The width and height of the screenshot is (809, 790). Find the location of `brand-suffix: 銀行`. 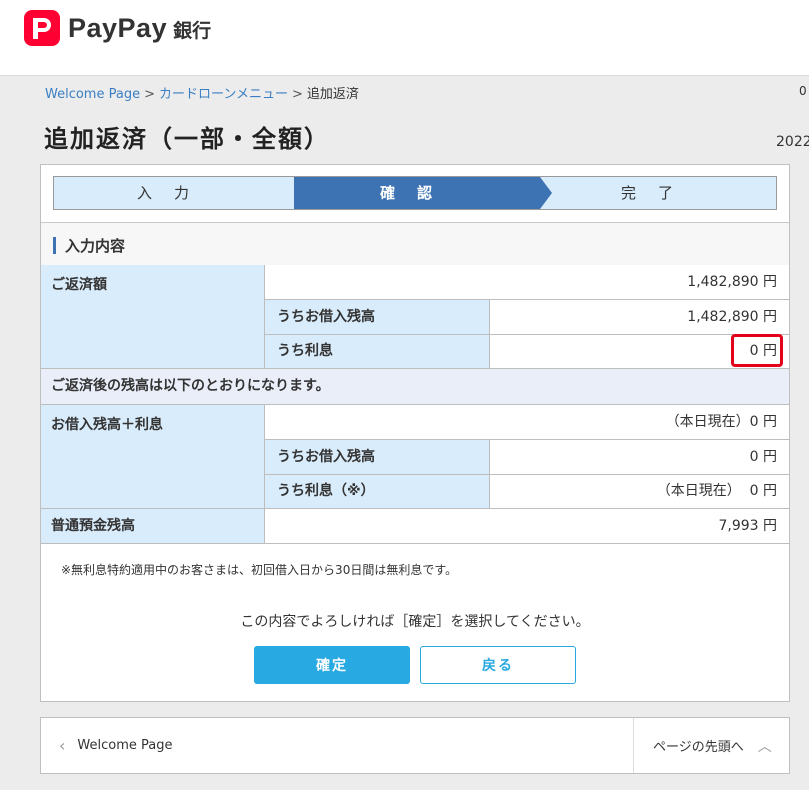

brand-suffix: 銀行 is located at coordinates (192, 30).